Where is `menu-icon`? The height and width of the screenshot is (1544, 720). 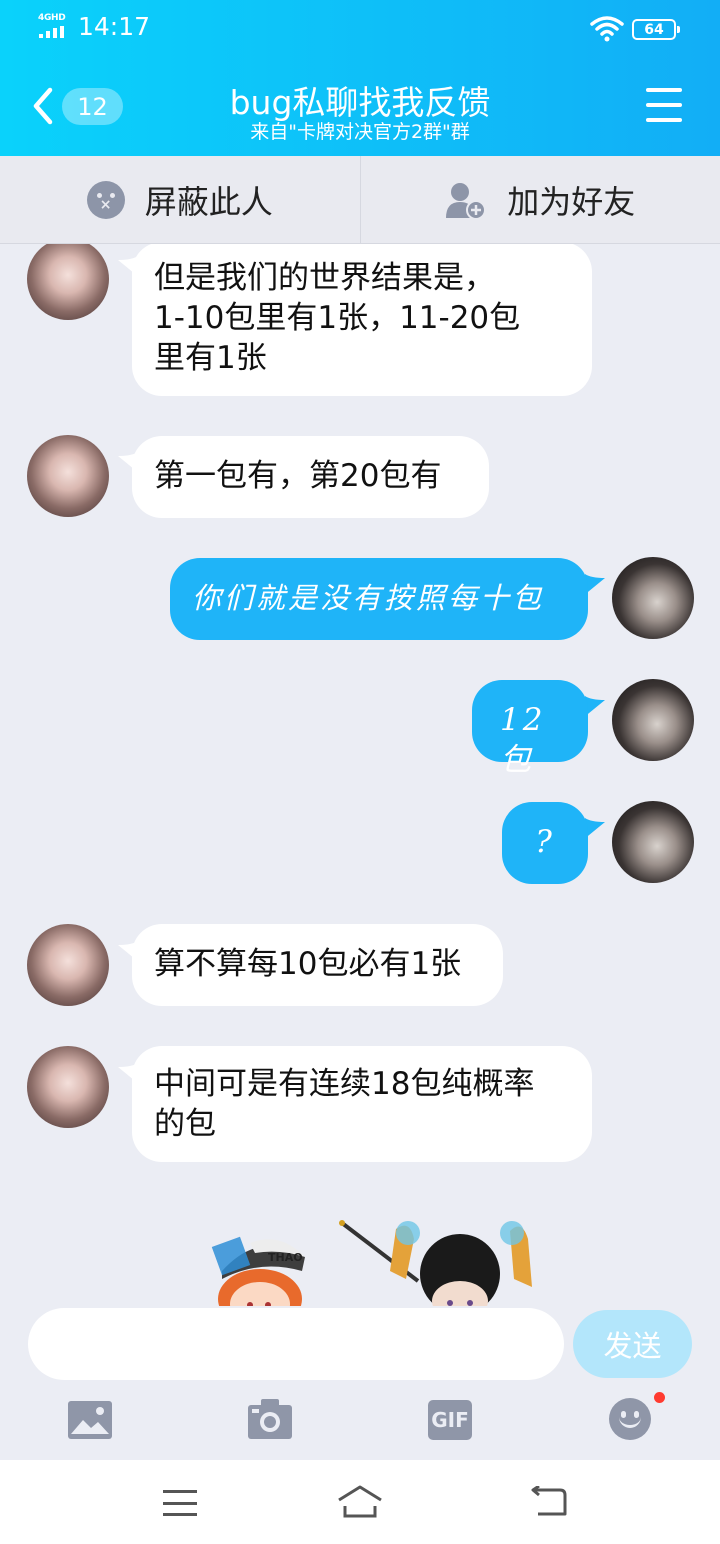
menu-icon is located at coordinates (664, 105).